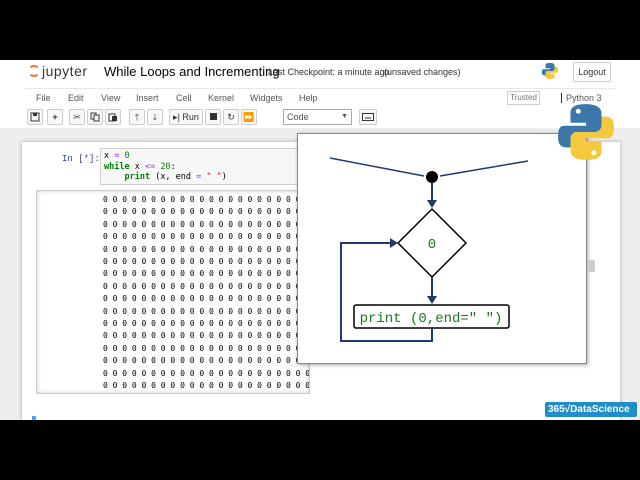 This screenshot has width=640, height=480. I want to click on toolbar: + ✂ 🡑 🡓 ▸| Run ↻ ⏩ Code ▼, so click(320, 118).